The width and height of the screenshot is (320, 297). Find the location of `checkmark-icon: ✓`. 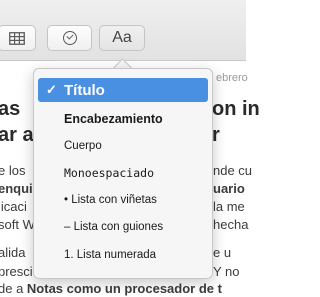

checkmark-icon: ✓ is located at coordinates (51, 89).